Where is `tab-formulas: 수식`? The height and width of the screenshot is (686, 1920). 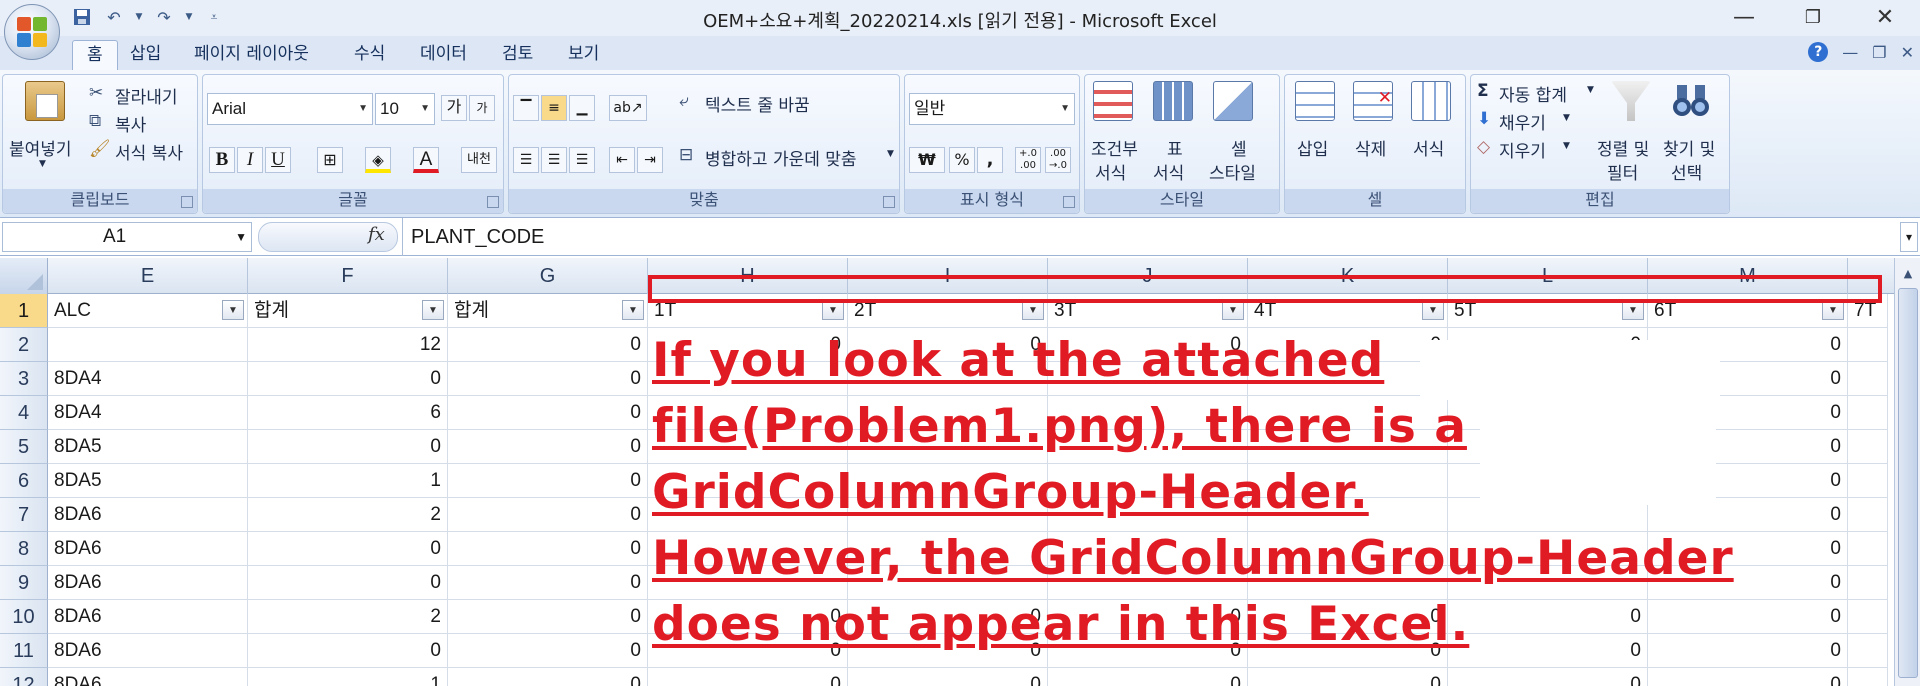 tab-formulas: 수식 is located at coordinates (369, 55).